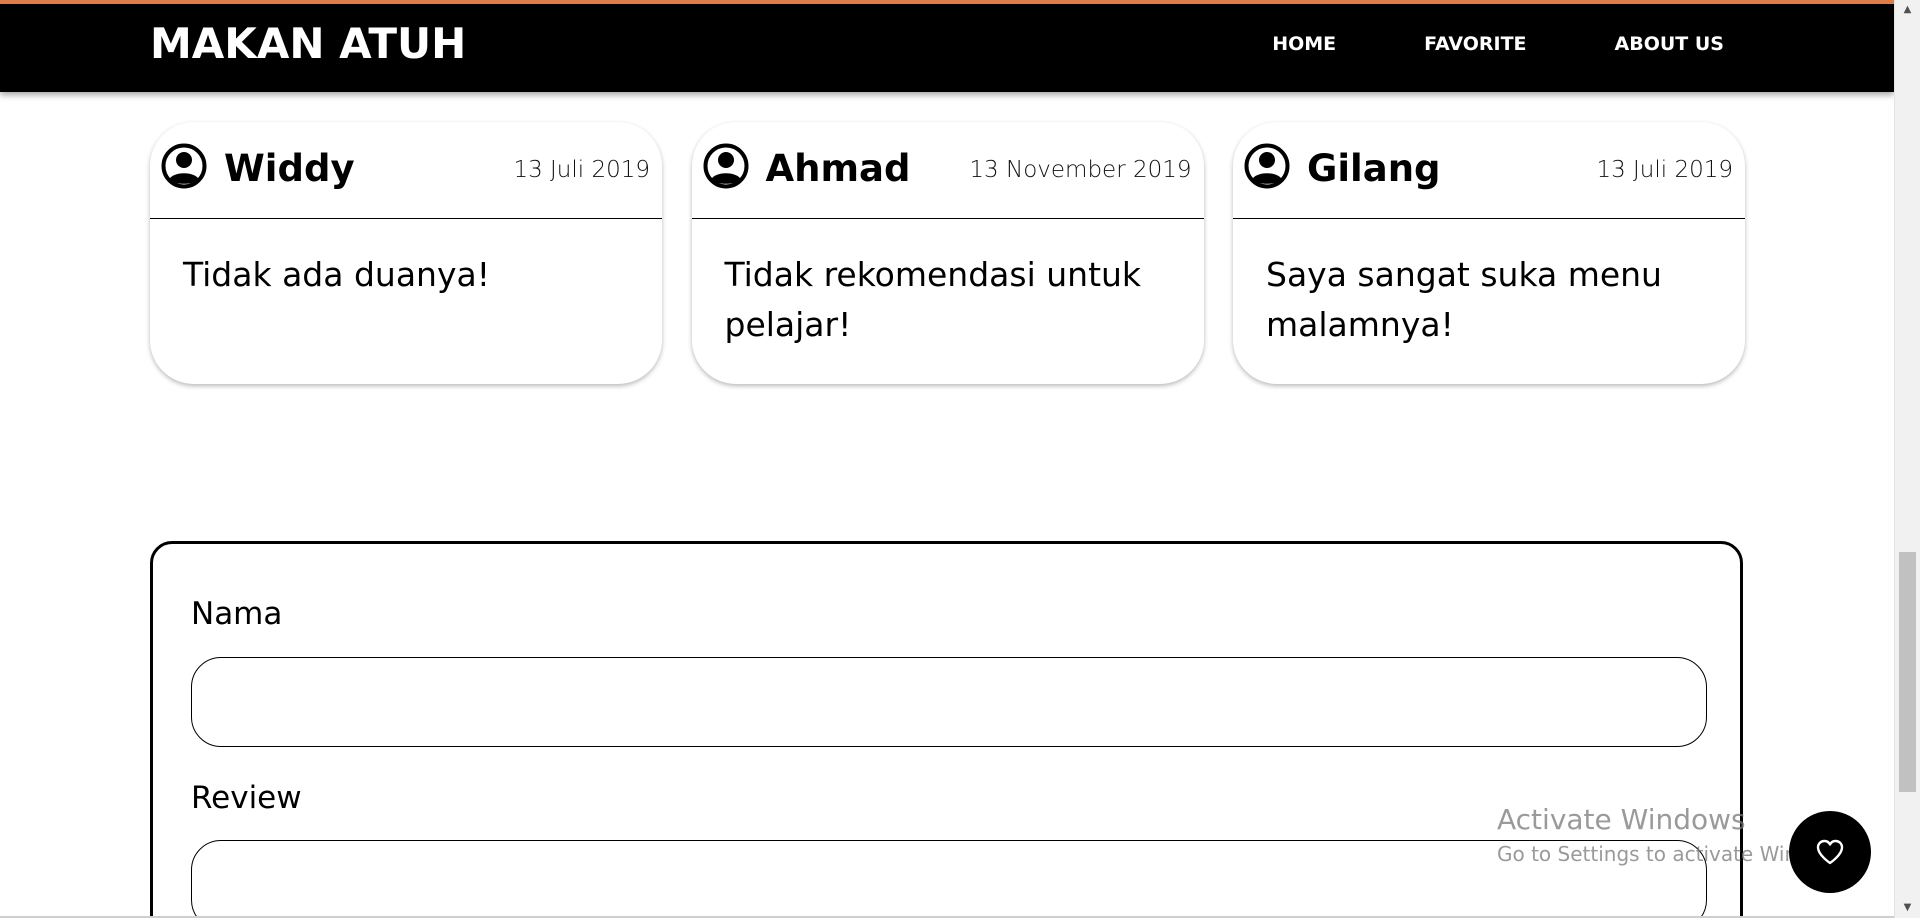  What do you see at coordinates (237, 614) in the screenshot?
I see `name-label: Nama` at bounding box center [237, 614].